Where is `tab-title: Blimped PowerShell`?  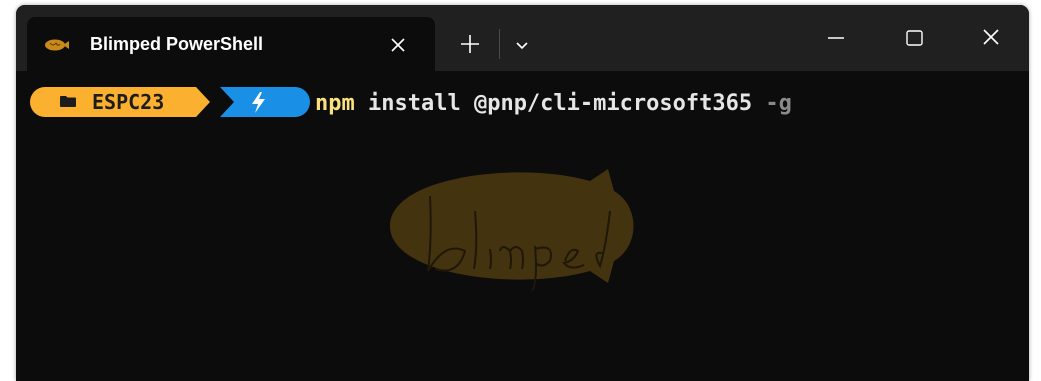 tab-title: Blimped PowerShell is located at coordinates (177, 44).